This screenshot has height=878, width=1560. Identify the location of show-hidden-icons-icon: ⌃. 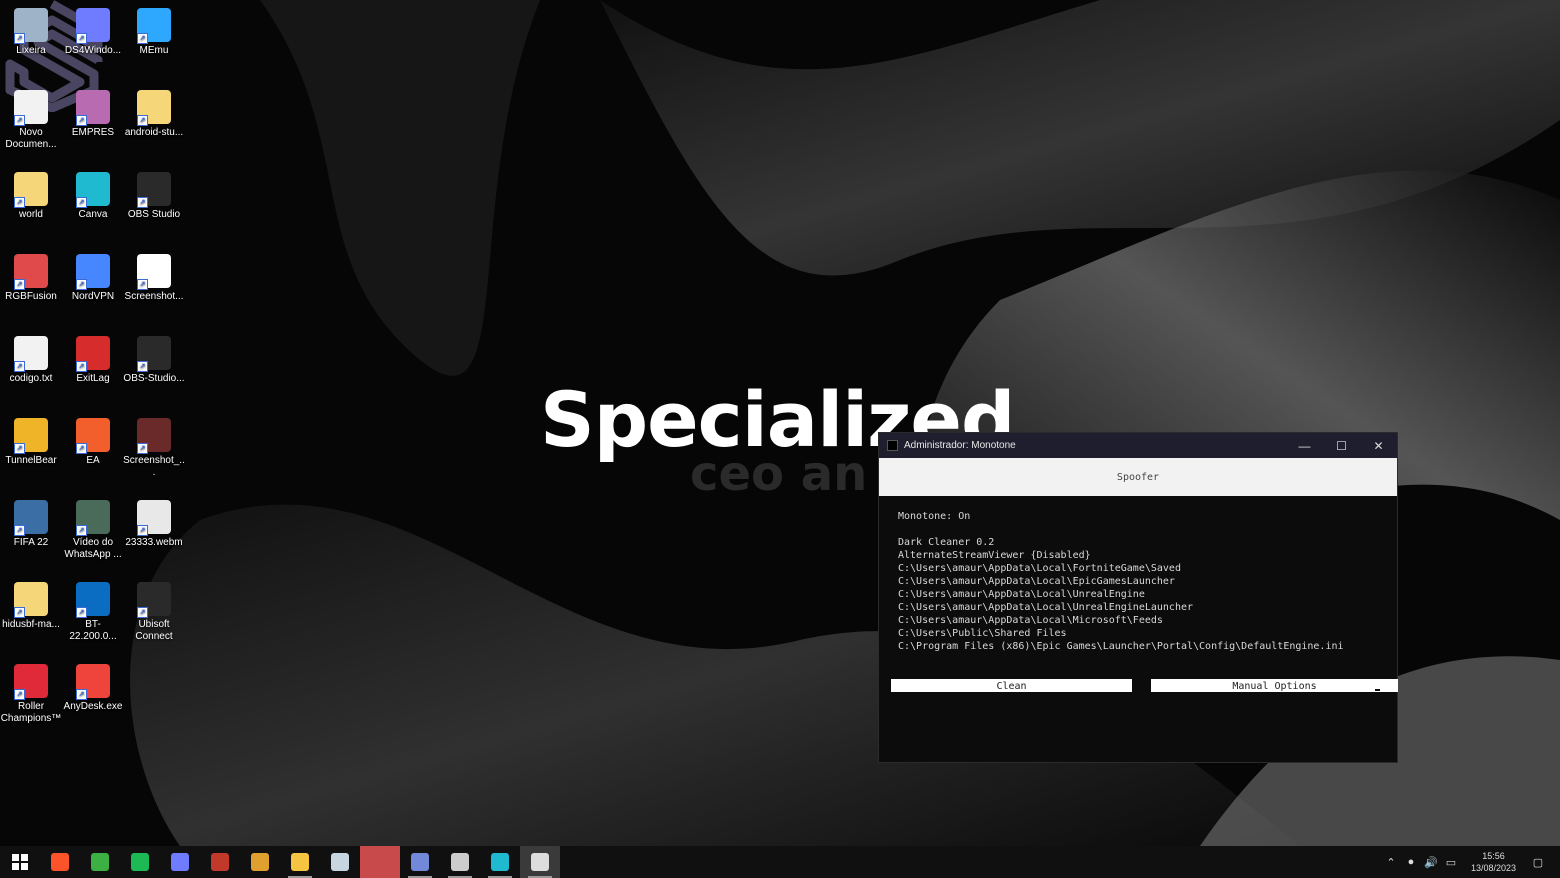
(1391, 862).